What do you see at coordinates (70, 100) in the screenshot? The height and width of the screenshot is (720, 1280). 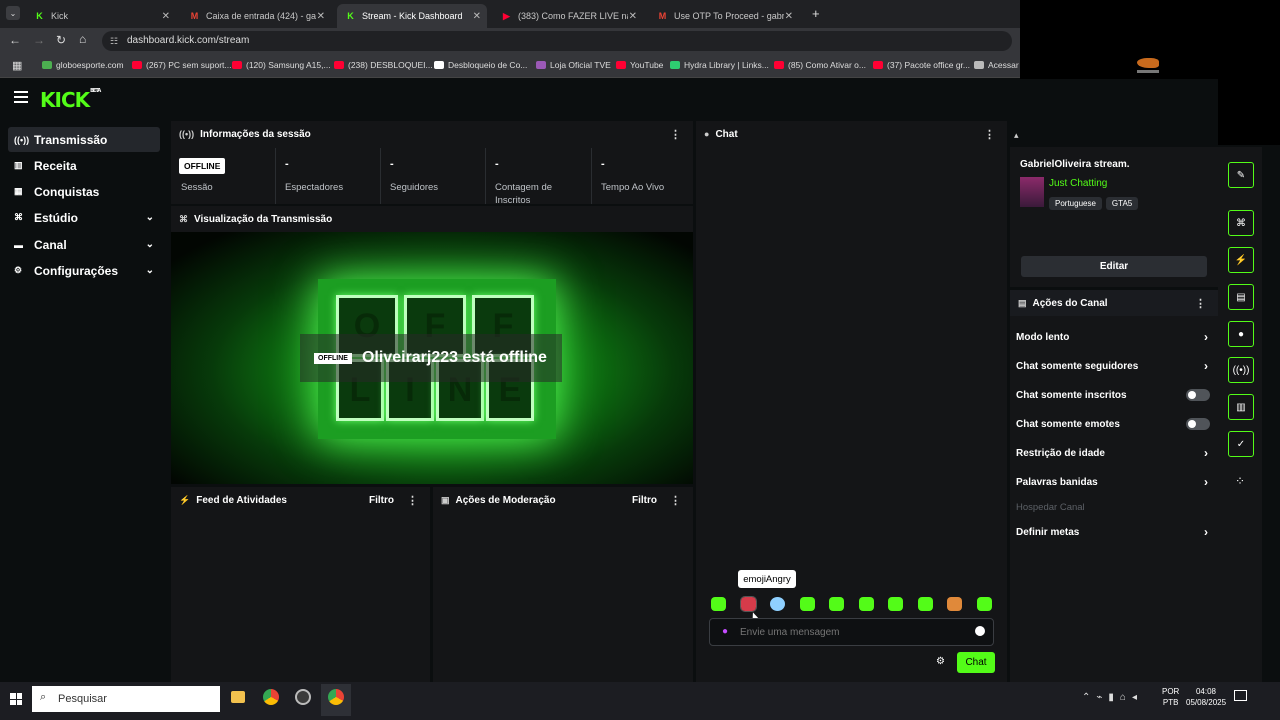 I see `kick-logo: KICKBETA` at bounding box center [70, 100].